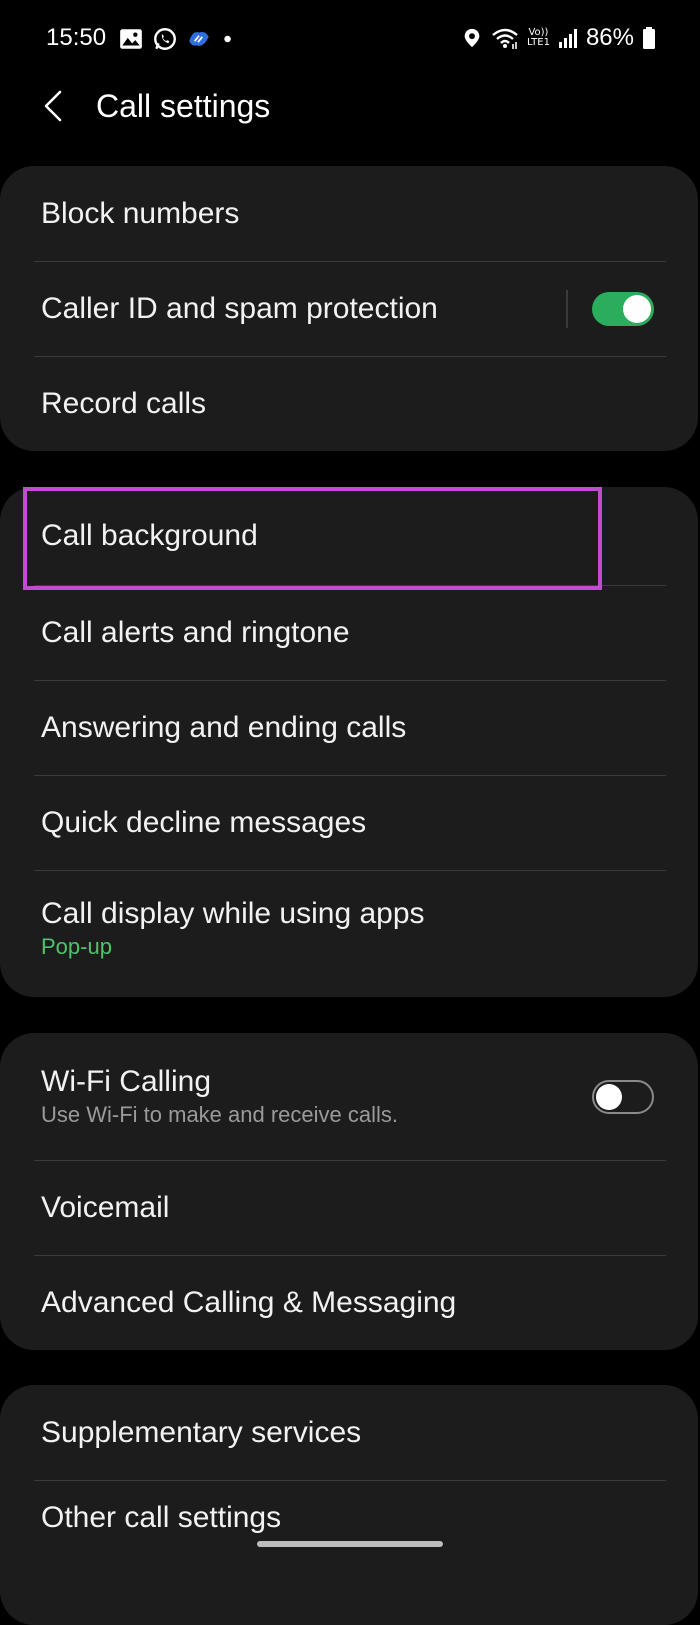  I want to click on lte-label: LTE1, so click(538, 42).